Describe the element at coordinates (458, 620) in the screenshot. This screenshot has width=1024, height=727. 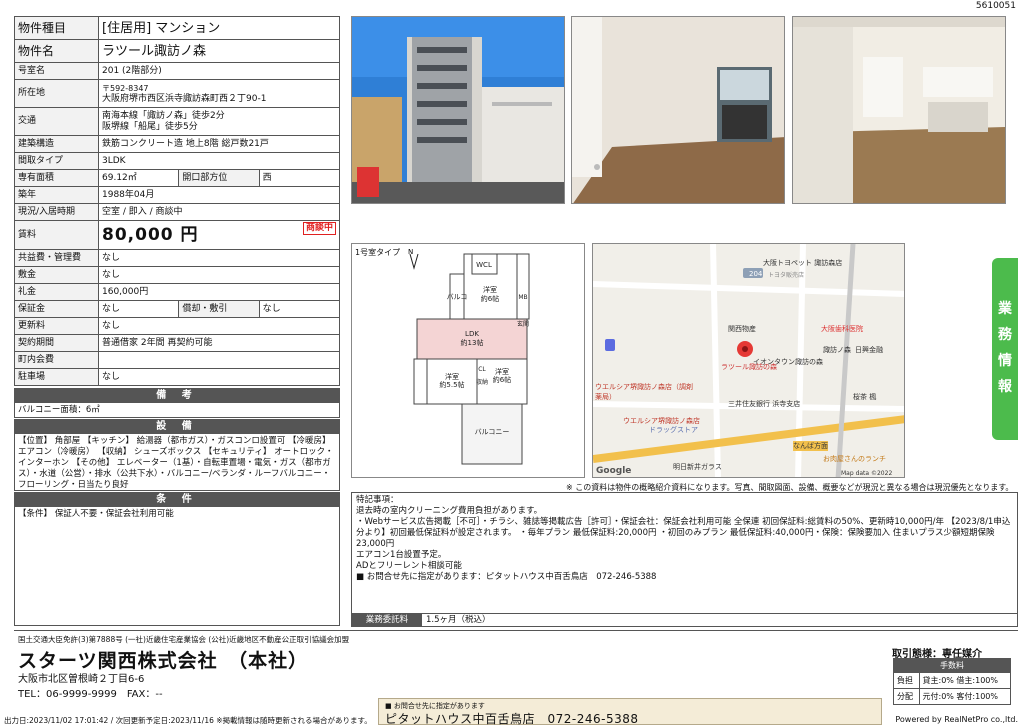
I see `commission-value: 1.5ヶ月（税込）` at that location.